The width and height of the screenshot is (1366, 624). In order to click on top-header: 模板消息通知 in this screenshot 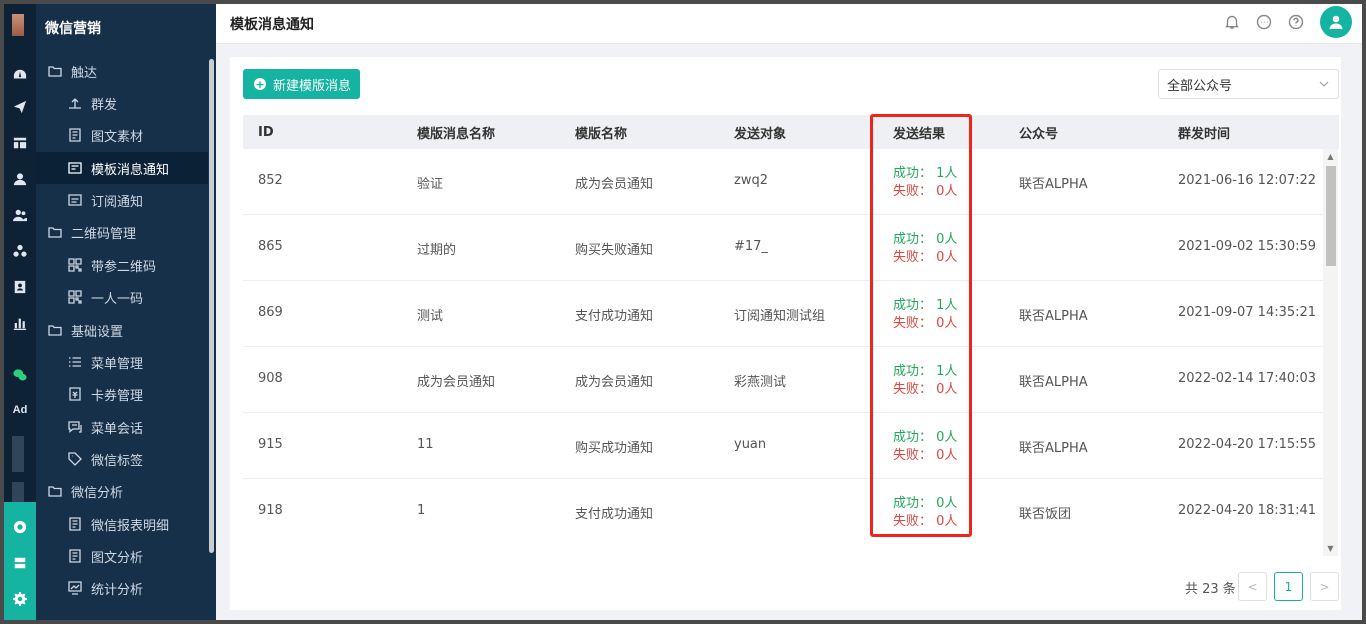, I will do `click(789, 24)`.